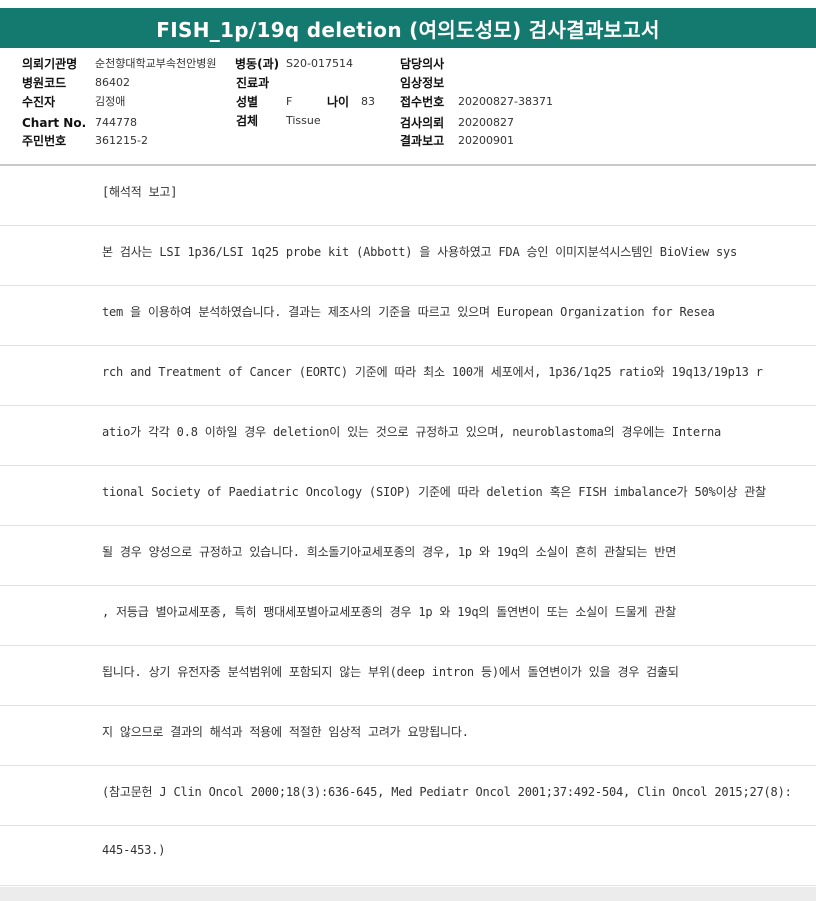 This screenshot has width=816, height=901. I want to click on clinical-info-label: 임상정보, so click(422, 83).